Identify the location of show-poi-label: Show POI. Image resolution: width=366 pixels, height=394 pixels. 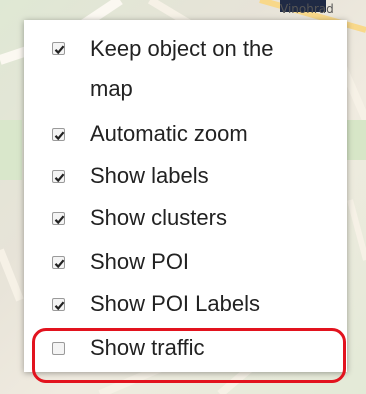
(140, 261).